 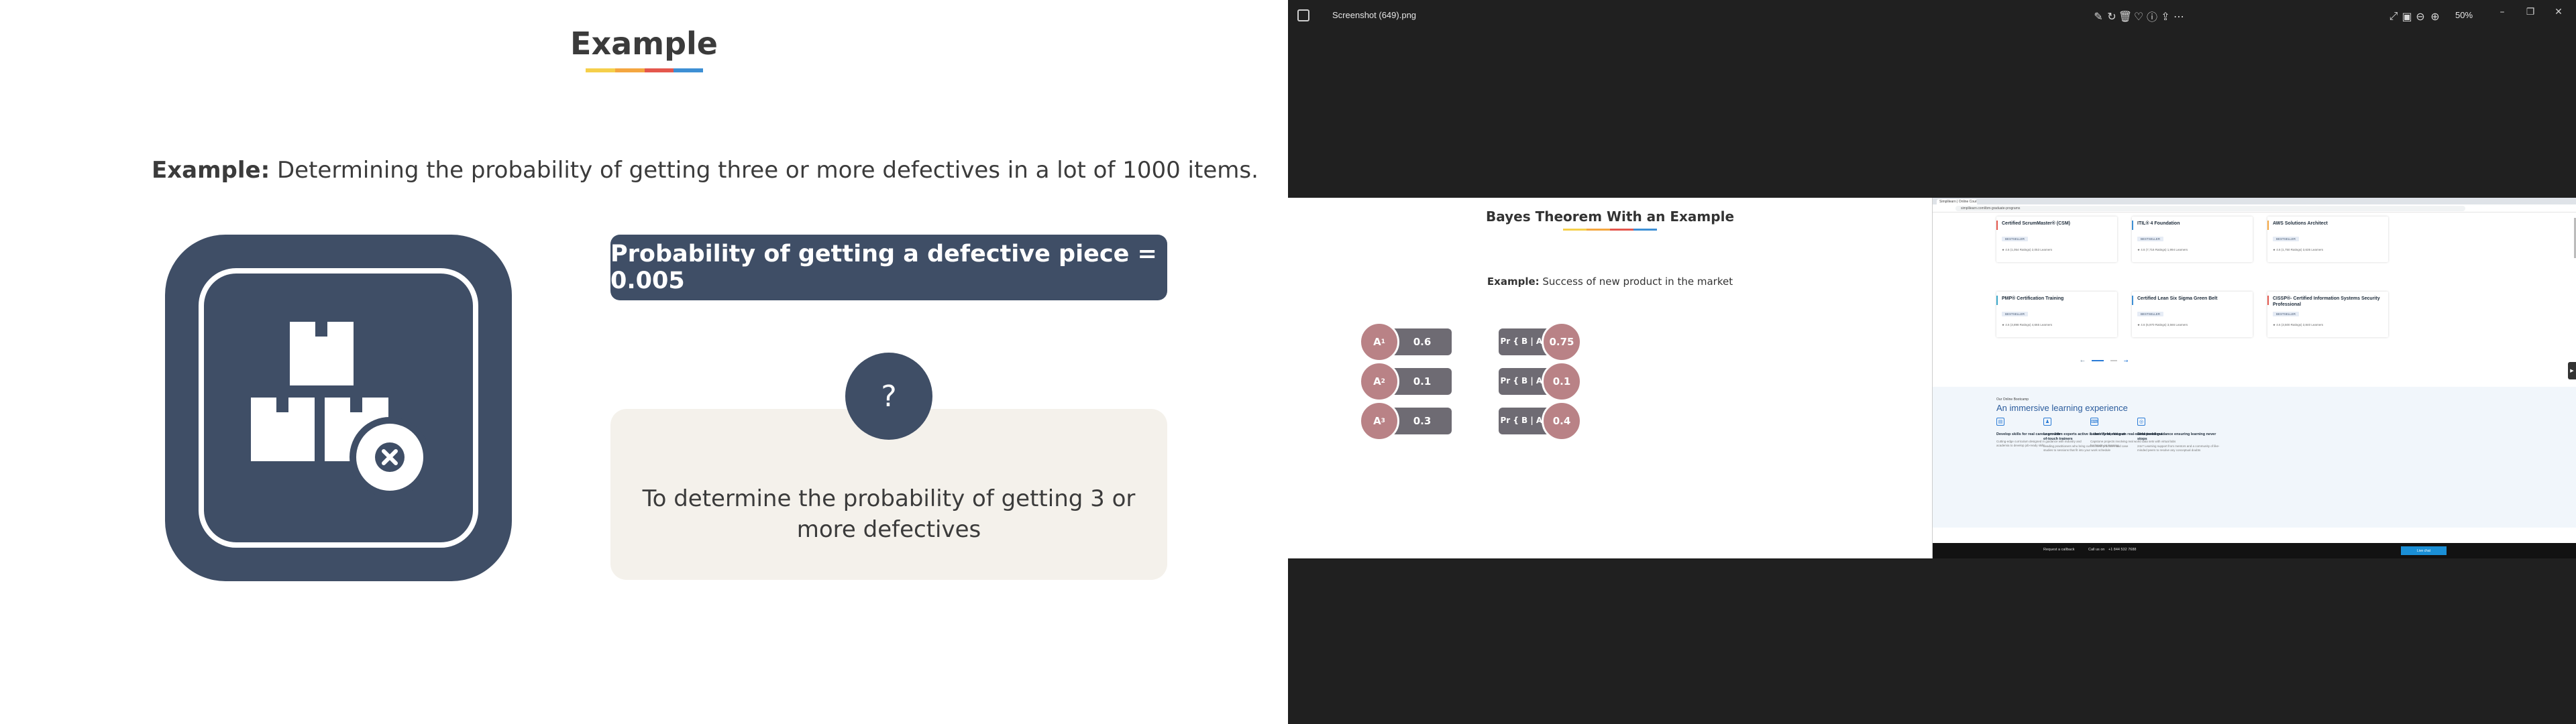 What do you see at coordinates (211, 170) in the screenshot?
I see `example-label: Example:` at bounding box center [211, 170].